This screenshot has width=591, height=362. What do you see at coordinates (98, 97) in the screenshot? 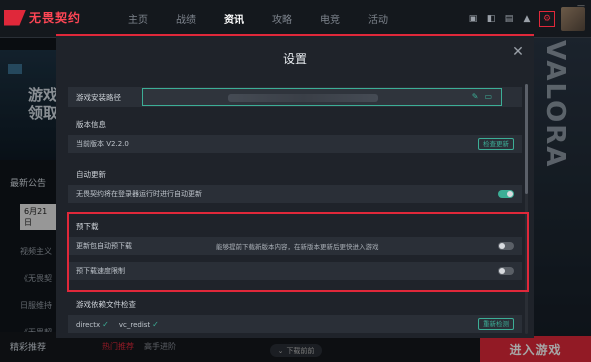
I see `install-path-label: 游戏安装路径` at bounding box center [98, 97].